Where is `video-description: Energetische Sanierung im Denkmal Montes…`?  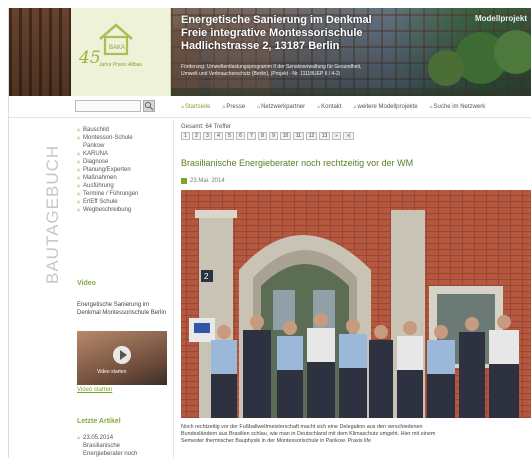
video-description: Energetische Sanierung im Denkmal Montes… is located at coordinates (122, 309).